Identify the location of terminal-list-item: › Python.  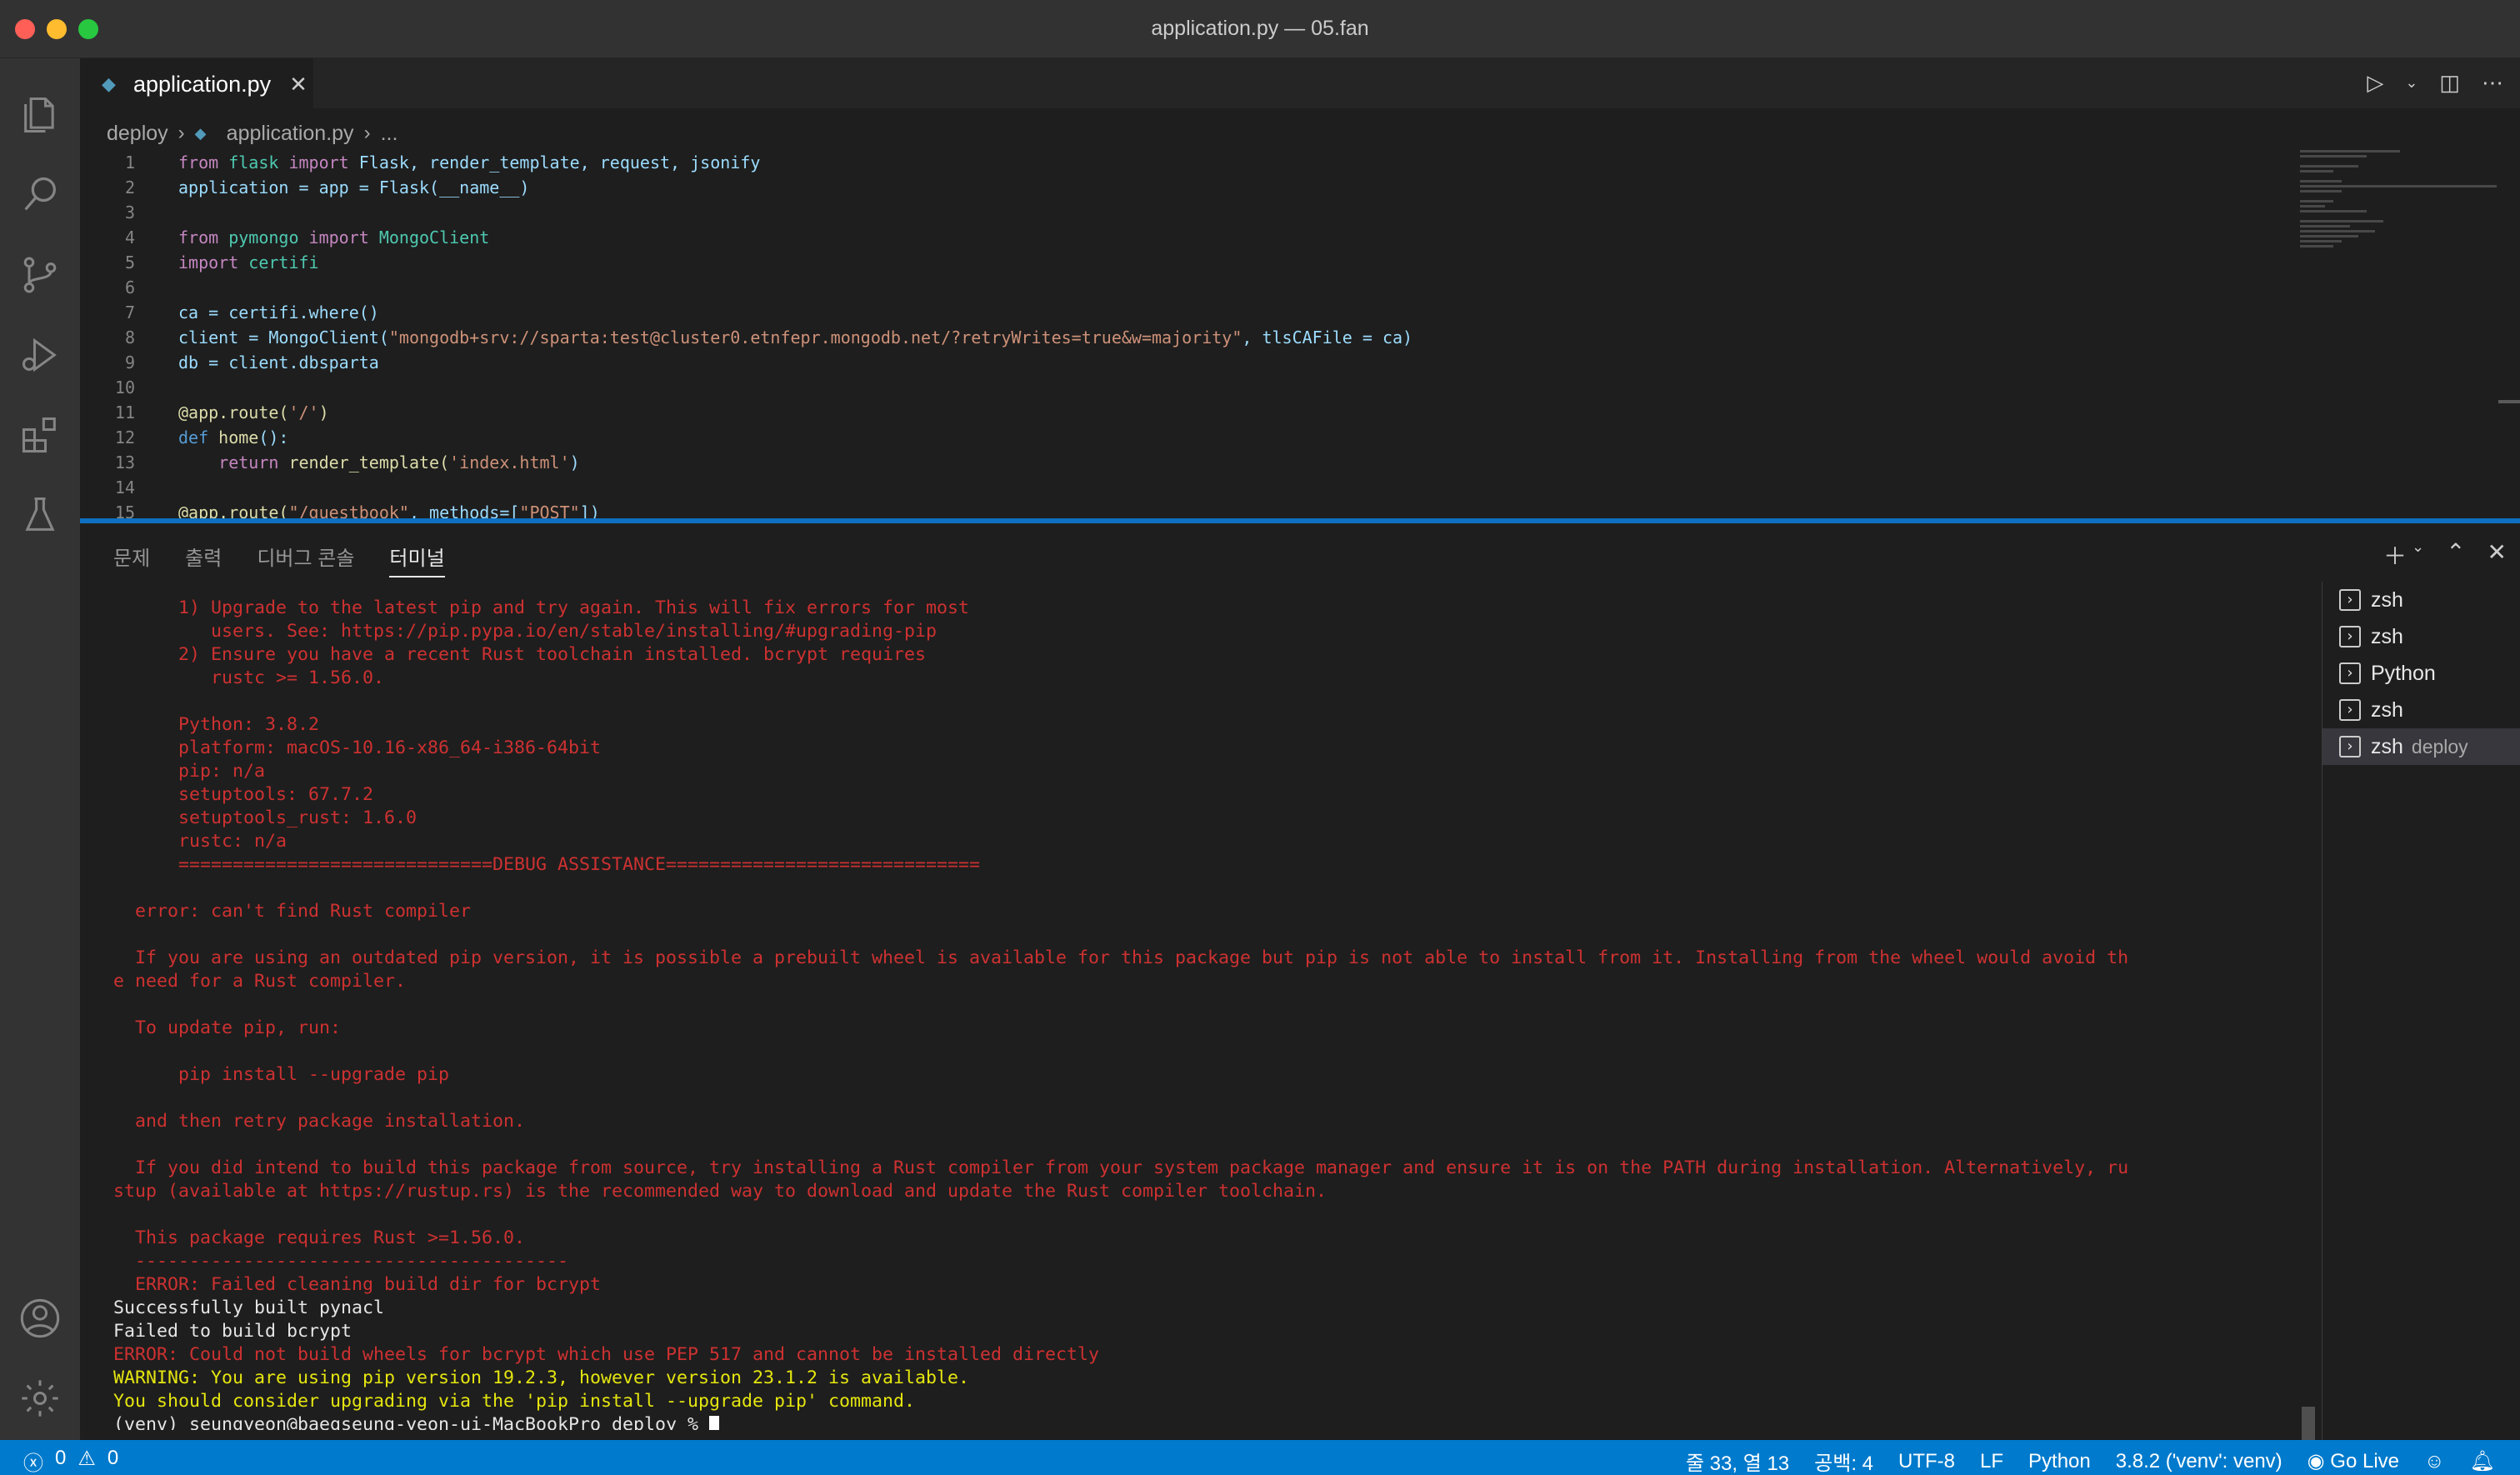
(2421, 673).